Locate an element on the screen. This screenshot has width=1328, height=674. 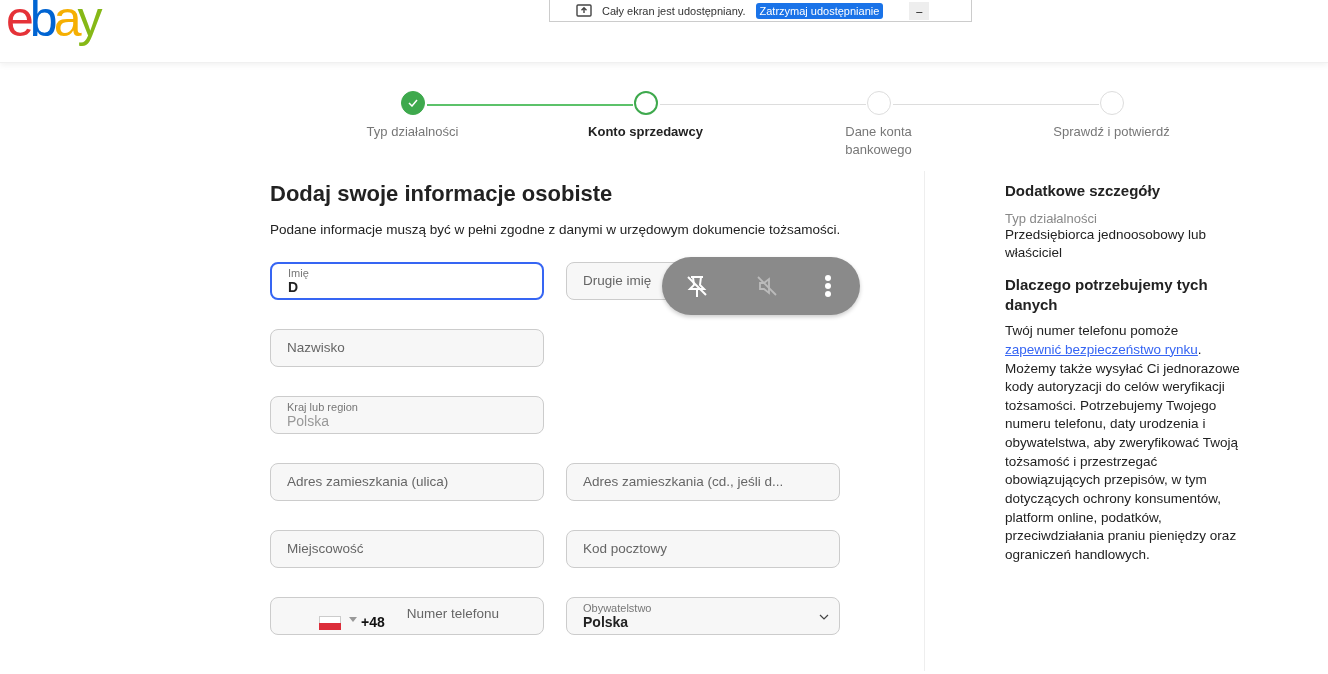
market-safety-link: zapewnić bezpieczeństwo rynku is located at coordinates (1101, 349).